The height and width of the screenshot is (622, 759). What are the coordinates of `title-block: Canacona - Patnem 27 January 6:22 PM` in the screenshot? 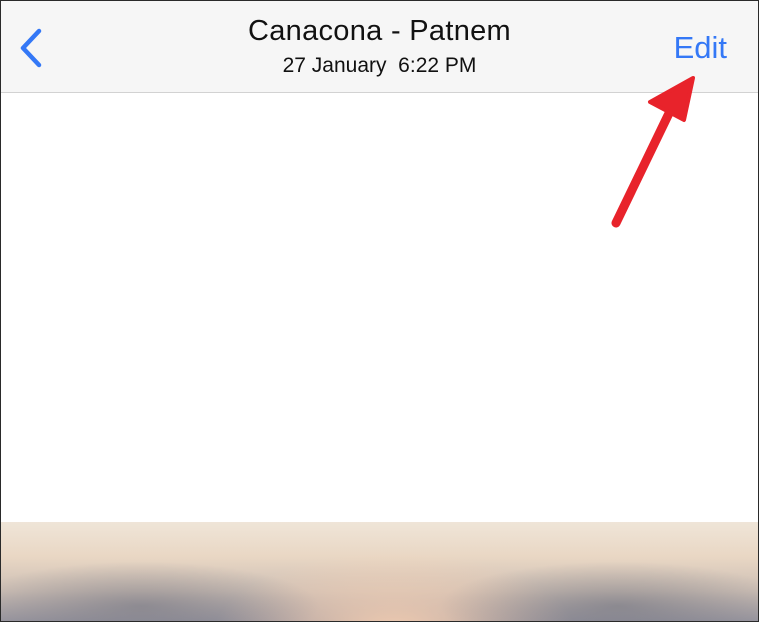 It's located at (379, 46).